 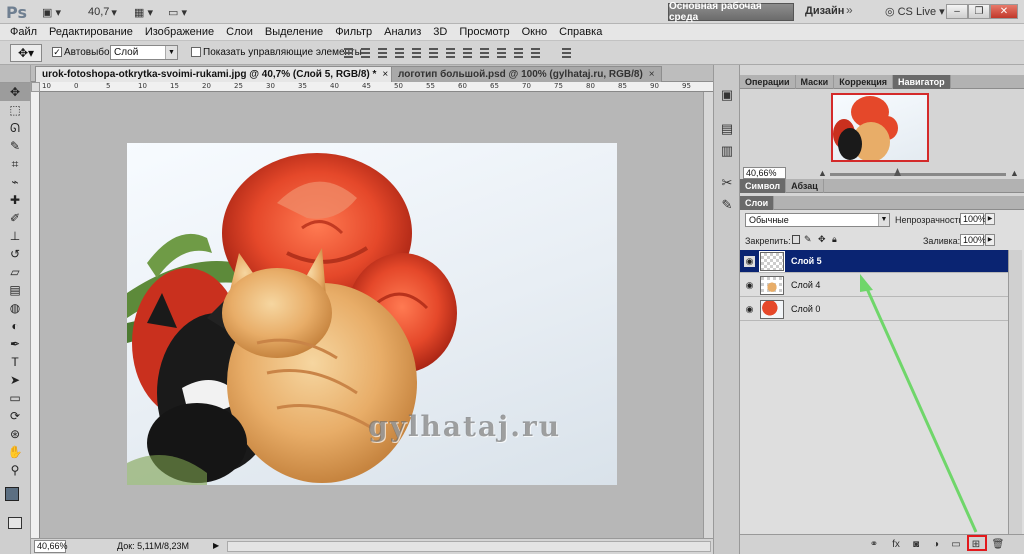 What do you see at coordinates (808, 239) in the screenshot?
I see `lock-pixels-icon: ✎` at bounding box center [808, 239].